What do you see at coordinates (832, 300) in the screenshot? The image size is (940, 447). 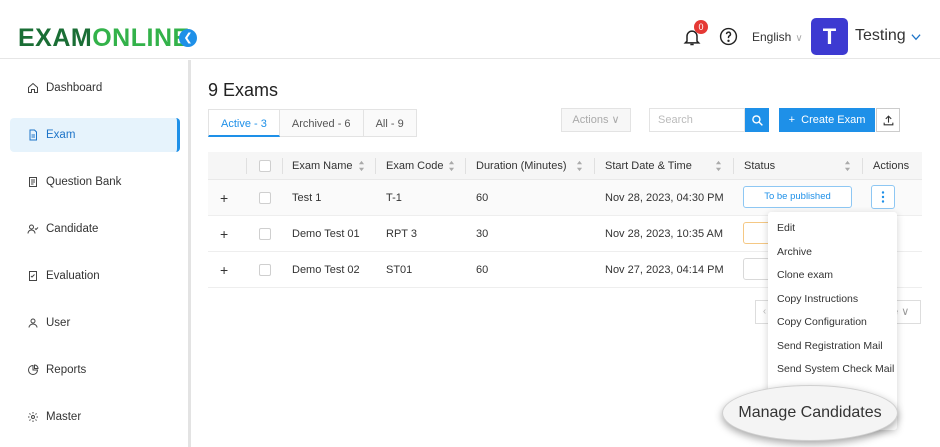 I see `menu-item-copy-instructions: Copy Instructions` at bounding box center [832, 300].